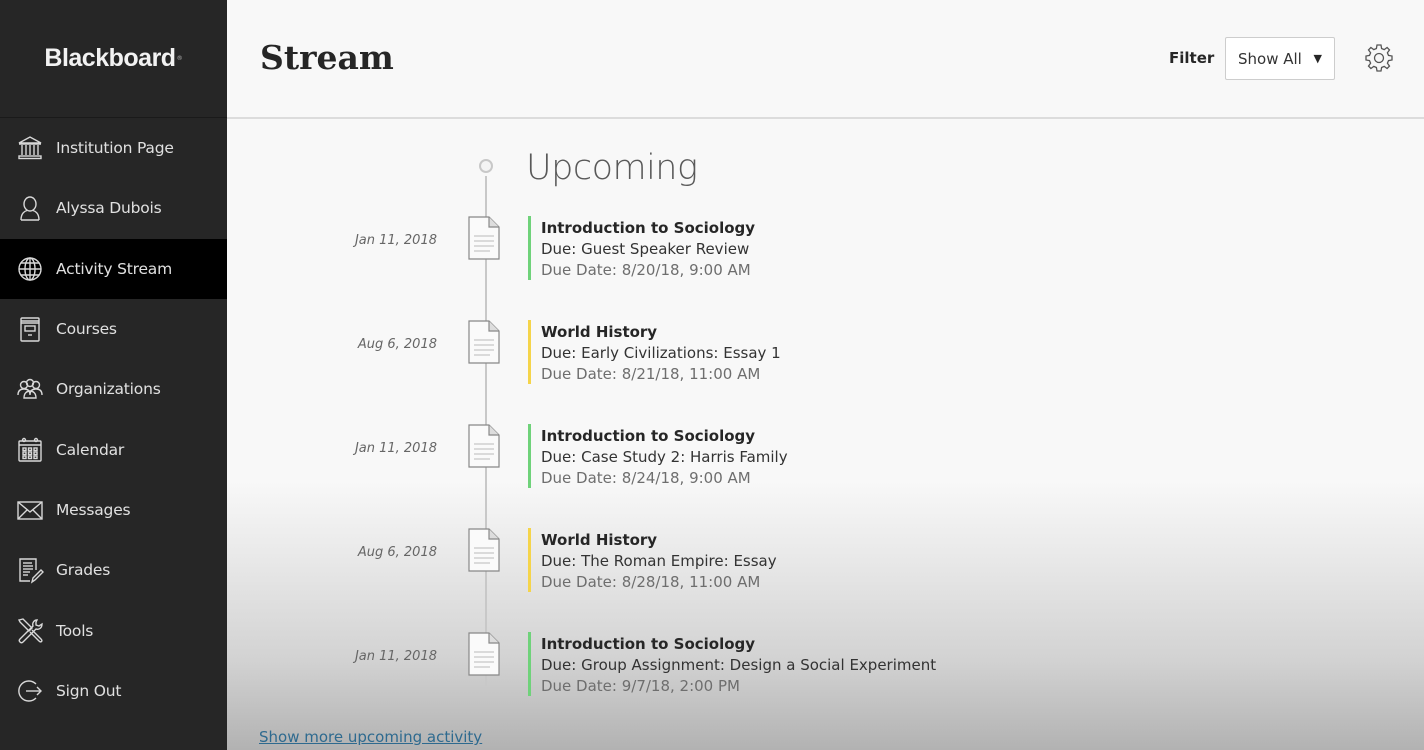  Describe the element at coordinates (108, 389) in the screenshot. I see `sidebar-item-label: Organizations` at that location.